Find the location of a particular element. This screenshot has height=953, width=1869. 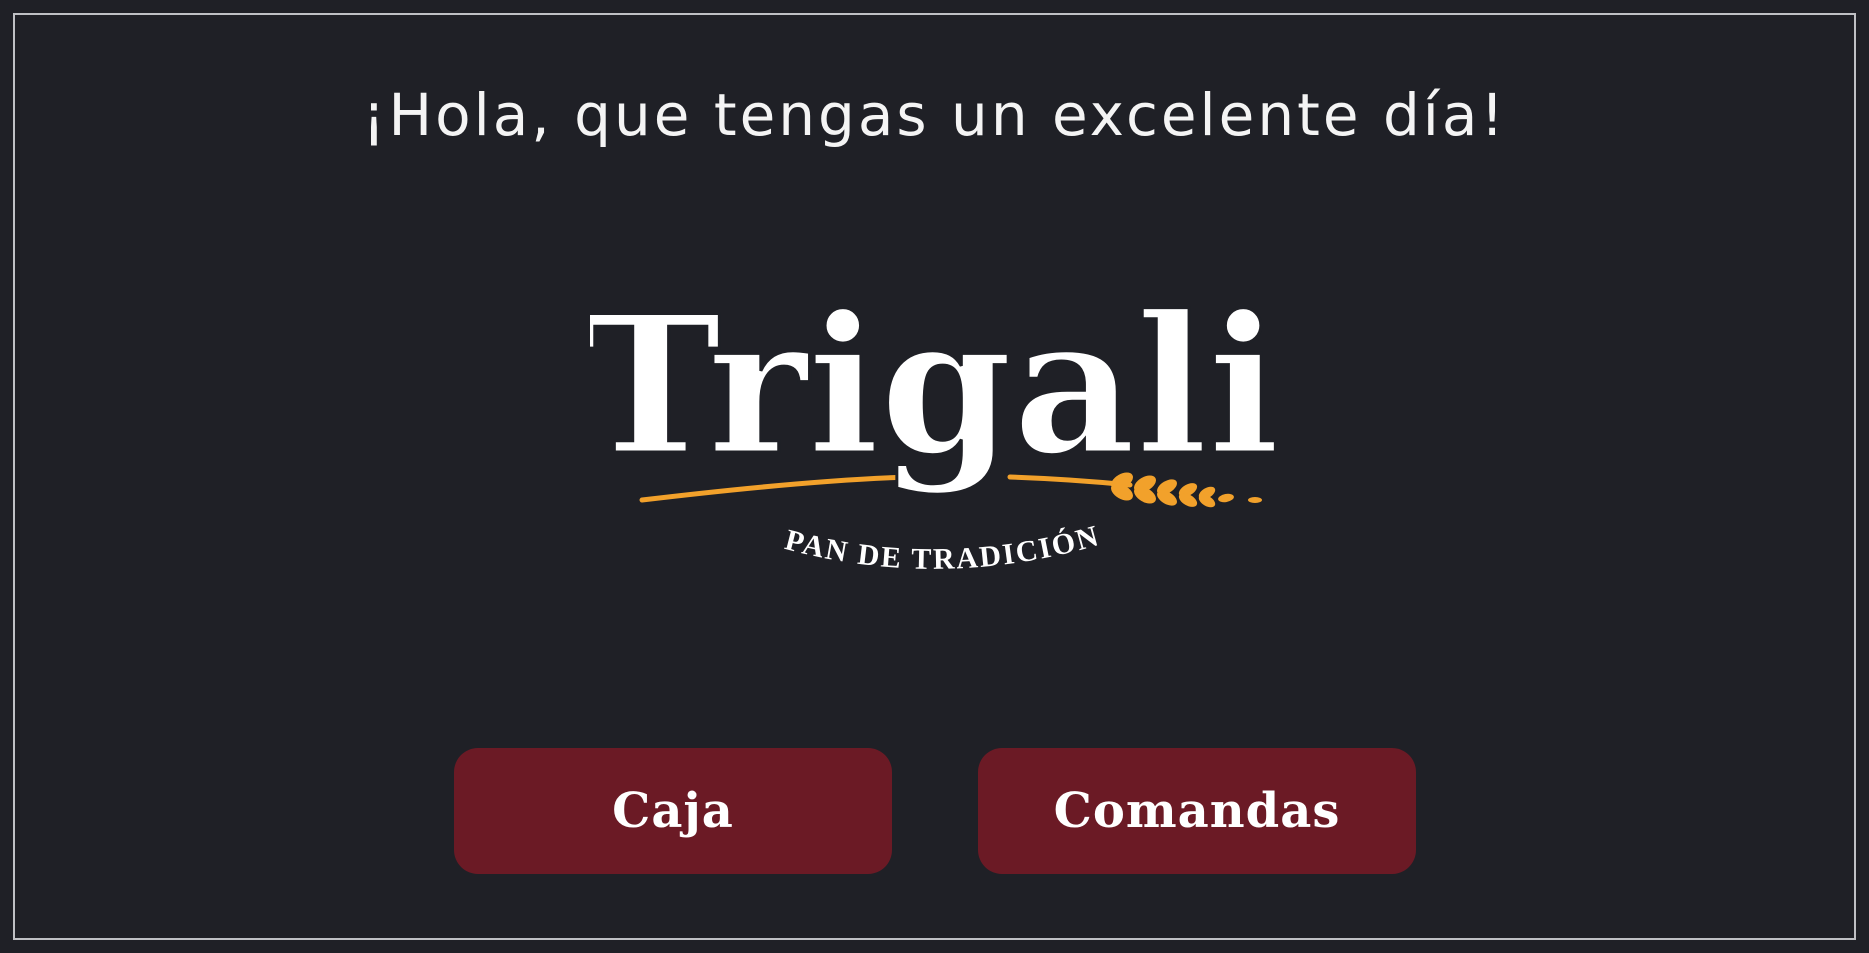

trigali-logo: Trigali PAN DE TRADICIÓN is located at coordinates (940, 445).